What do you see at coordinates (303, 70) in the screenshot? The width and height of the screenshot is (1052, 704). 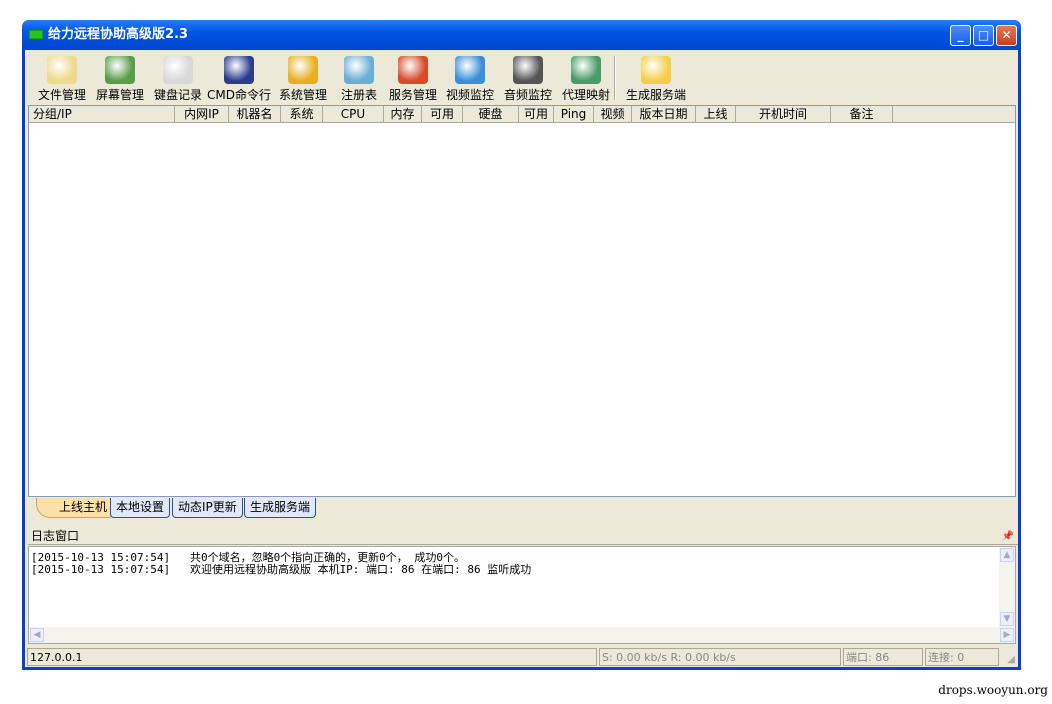 I see `gears-icon` at bounding box center [303, 70].